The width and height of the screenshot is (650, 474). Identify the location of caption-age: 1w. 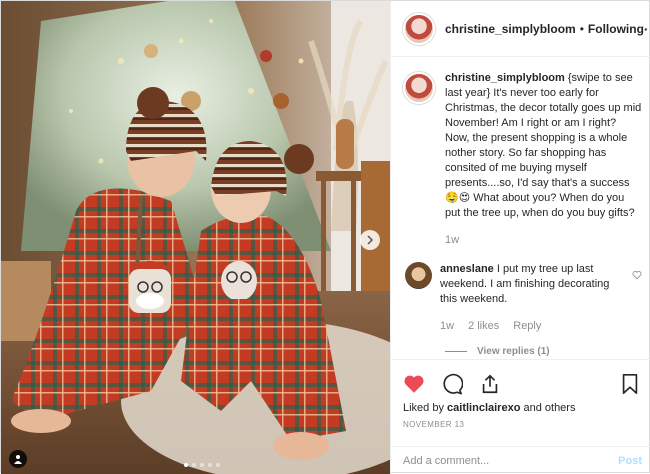
(452, 240).